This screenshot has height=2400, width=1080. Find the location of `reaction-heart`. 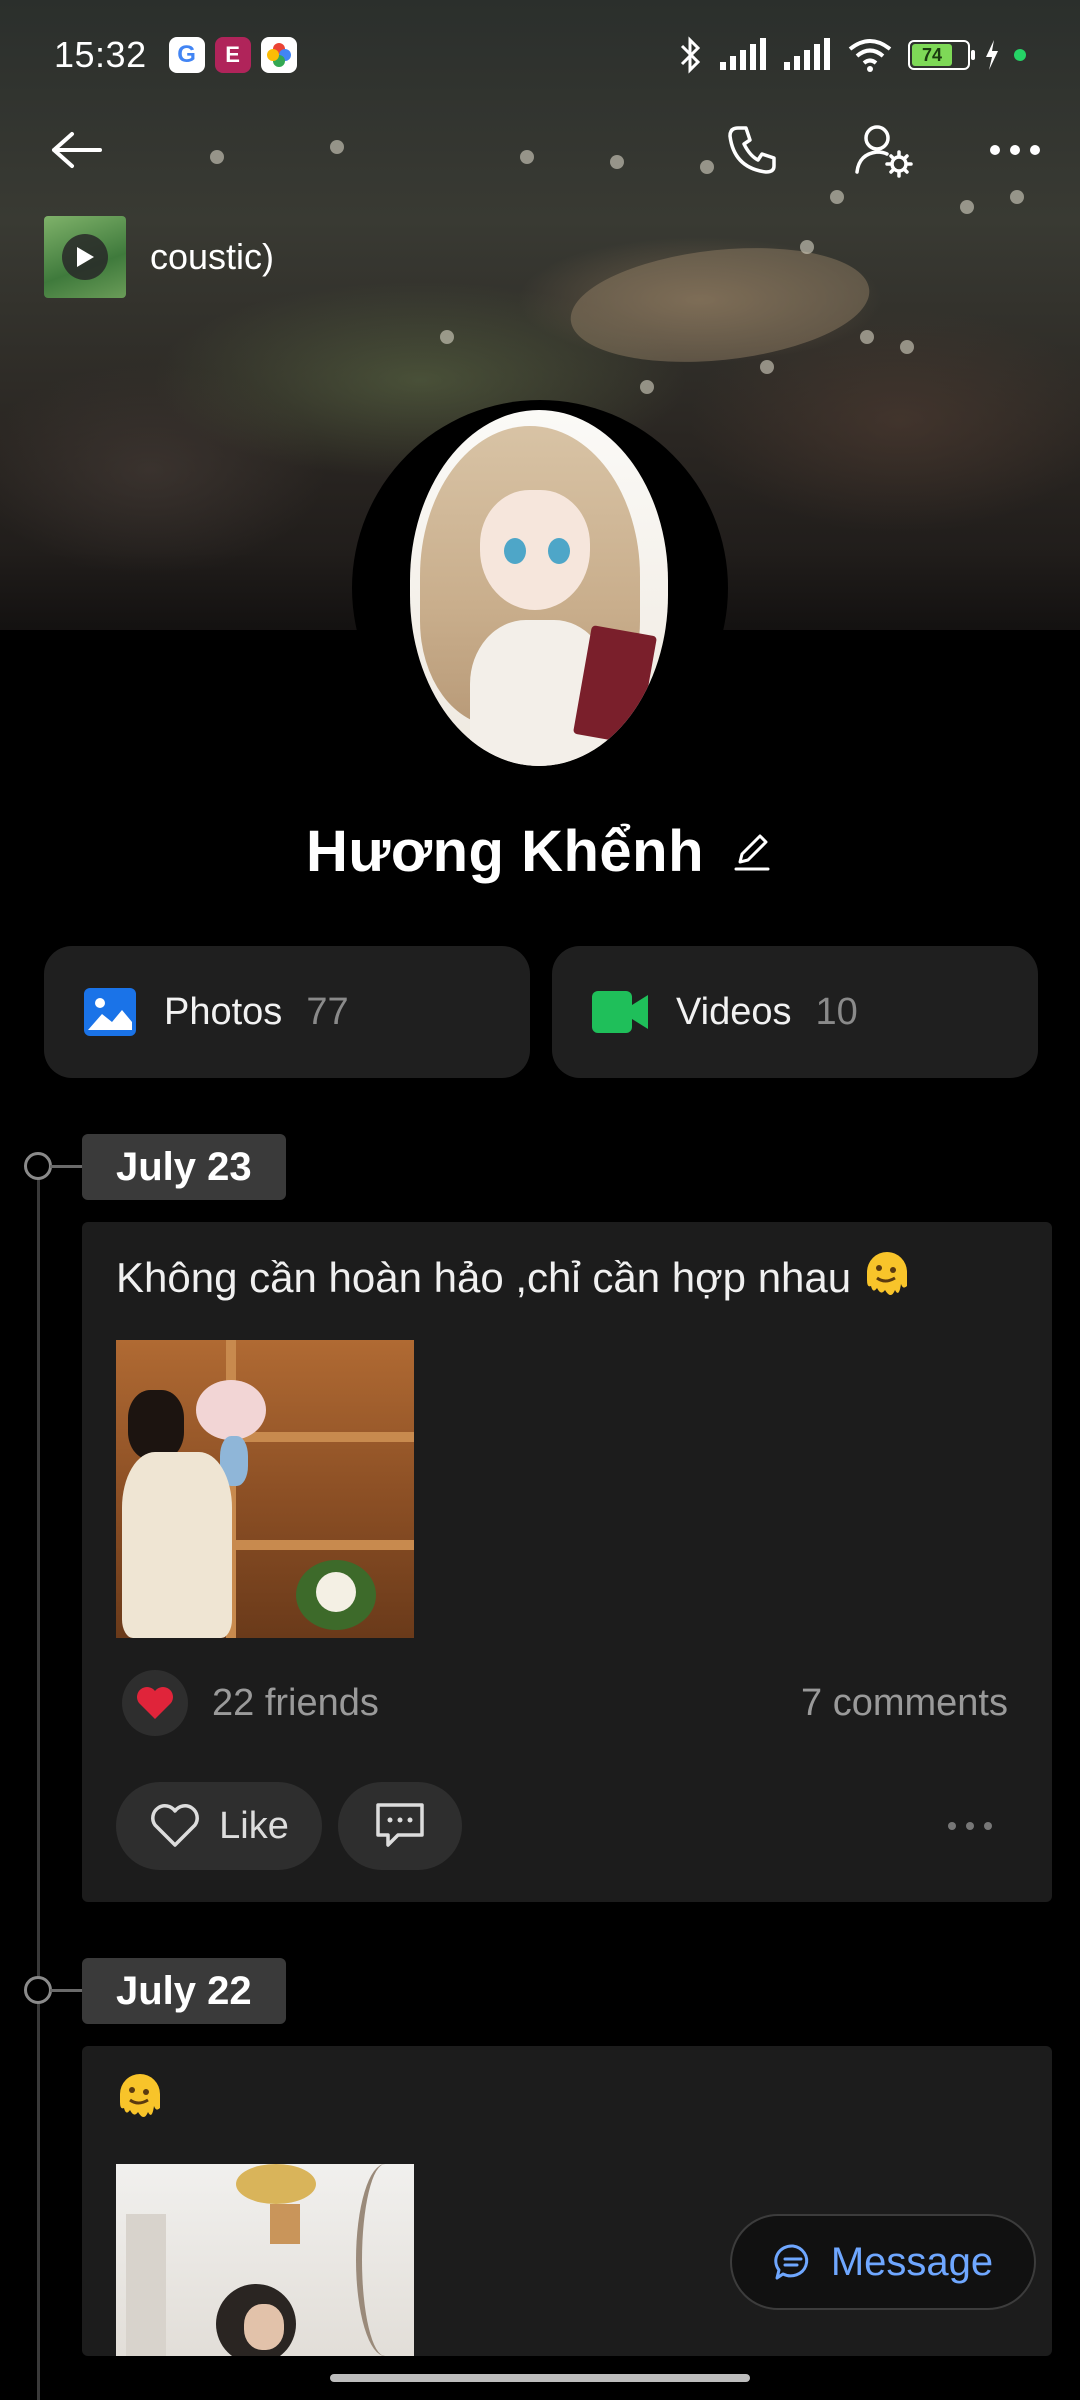

reaction-heart is located at coordinates (155, 1703).